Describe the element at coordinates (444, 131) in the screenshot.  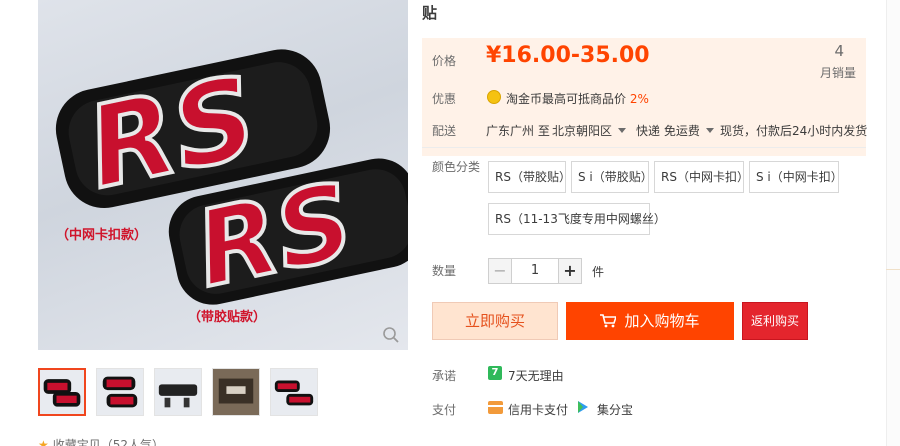
I see `shipping-label: 配送` at that location.